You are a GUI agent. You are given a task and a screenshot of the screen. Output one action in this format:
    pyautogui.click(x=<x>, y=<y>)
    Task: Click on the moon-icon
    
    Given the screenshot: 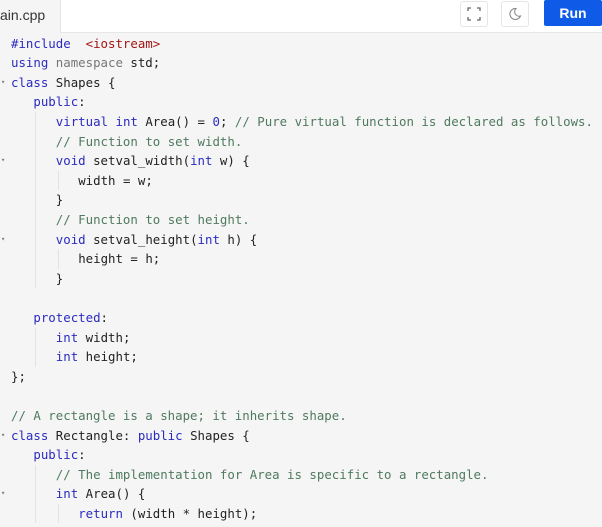 What is the action you would take?
    pyautogui.click(x=515, y=13)
    